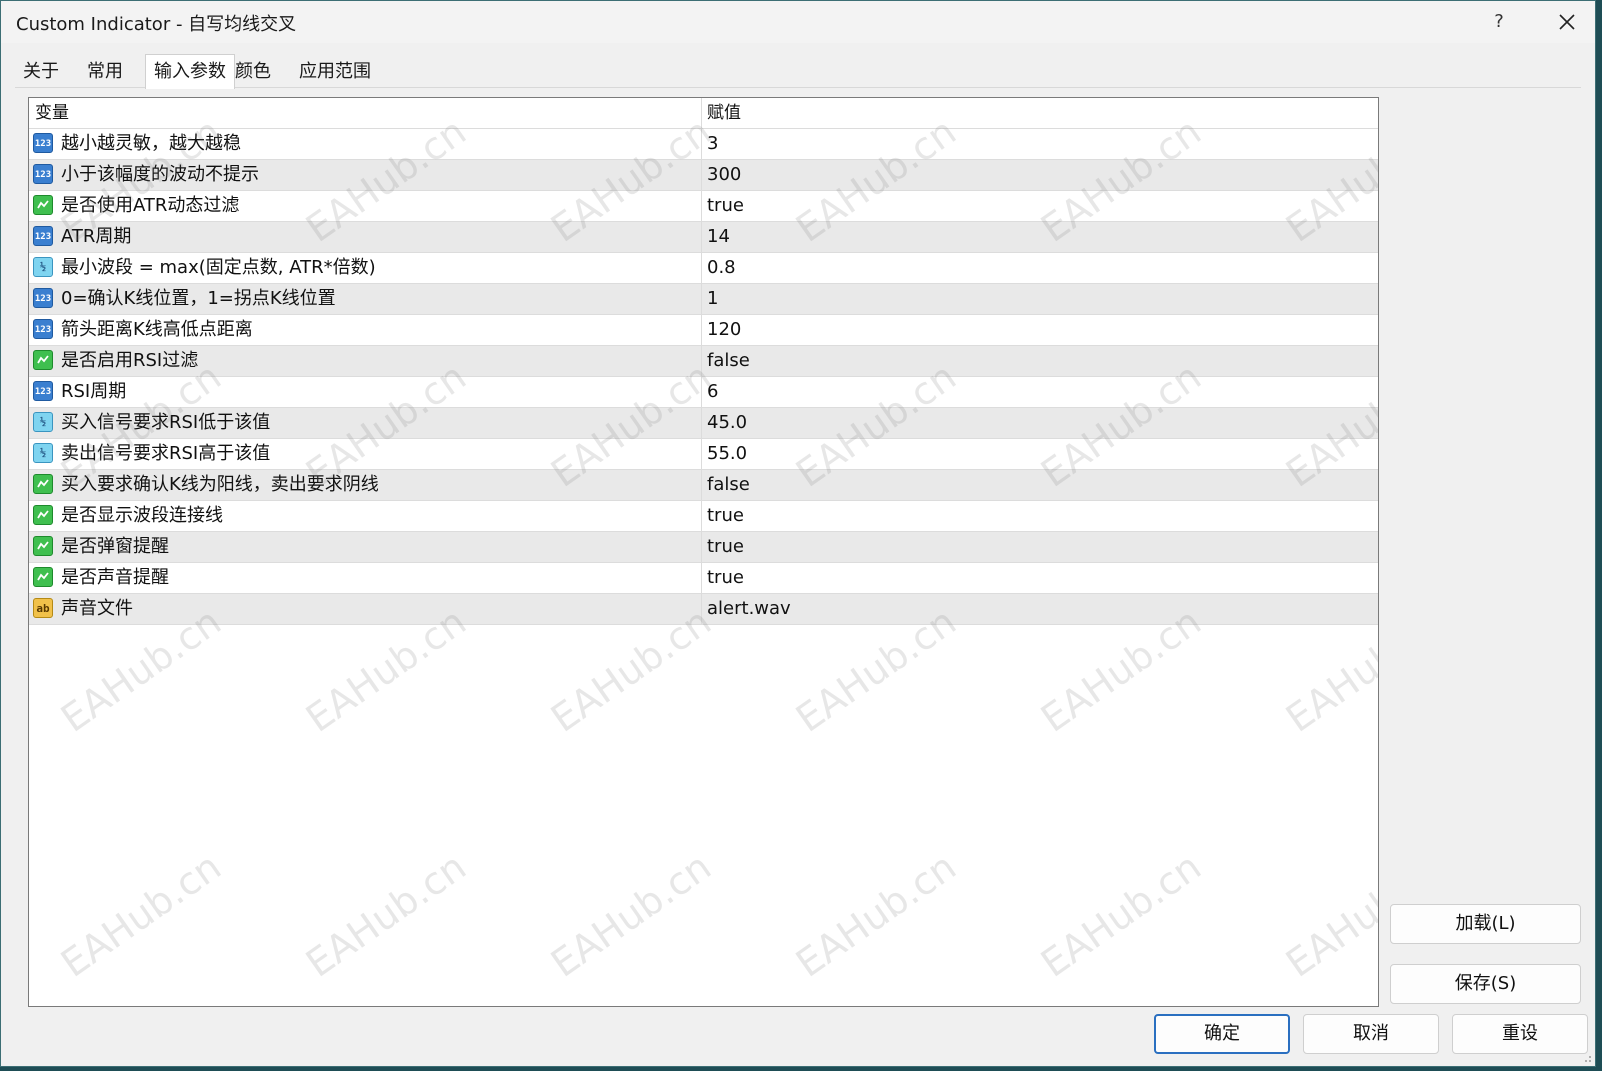 The width and height of the screenshot is (1602, 1071). Describe the element at coordinates (712, 144) in the screenshot. I see `parameter-value: 3` at that location.